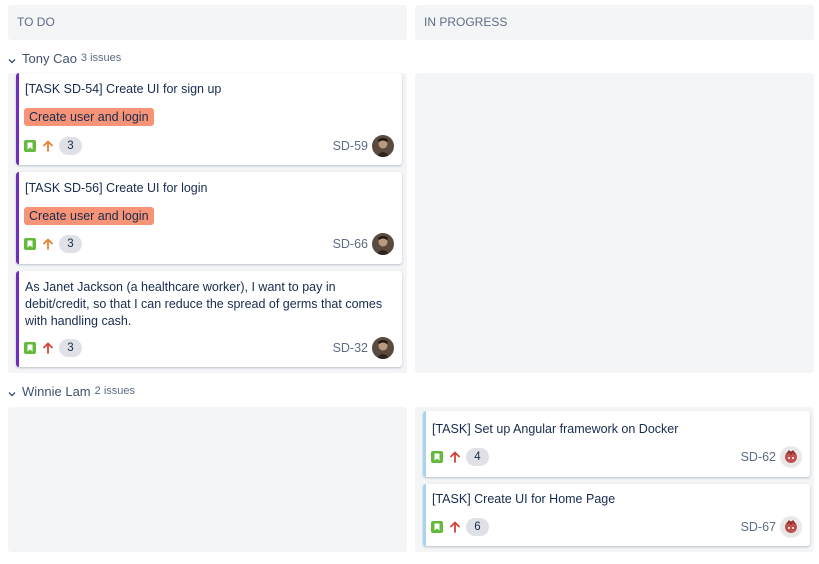  What do you see at coordinates (116, 188) in the screenshot?
I see `issue-summary: [TASK SD-56] Create UI for login` at bounding box center [116, 188].